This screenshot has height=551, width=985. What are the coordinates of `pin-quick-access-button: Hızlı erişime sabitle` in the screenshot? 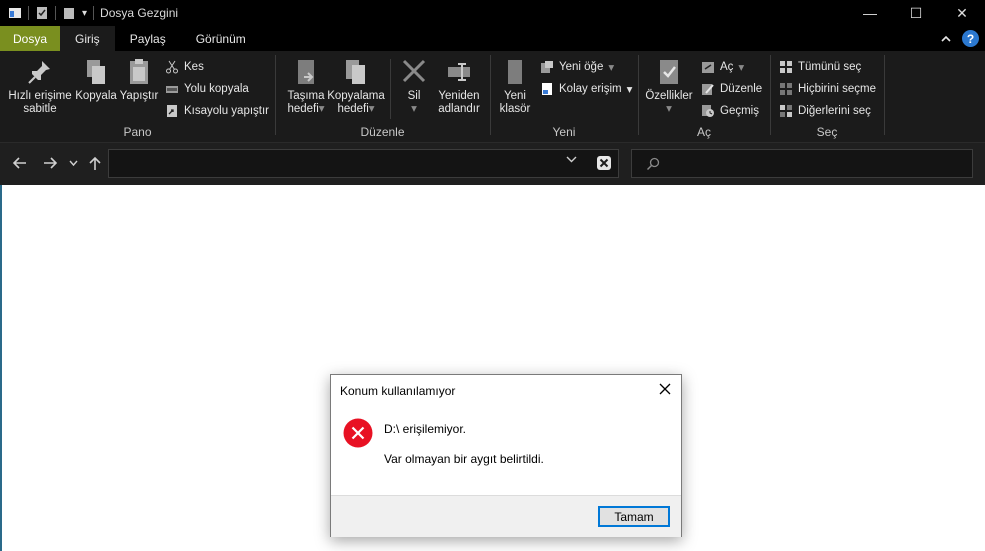 It's located at (40, 86).